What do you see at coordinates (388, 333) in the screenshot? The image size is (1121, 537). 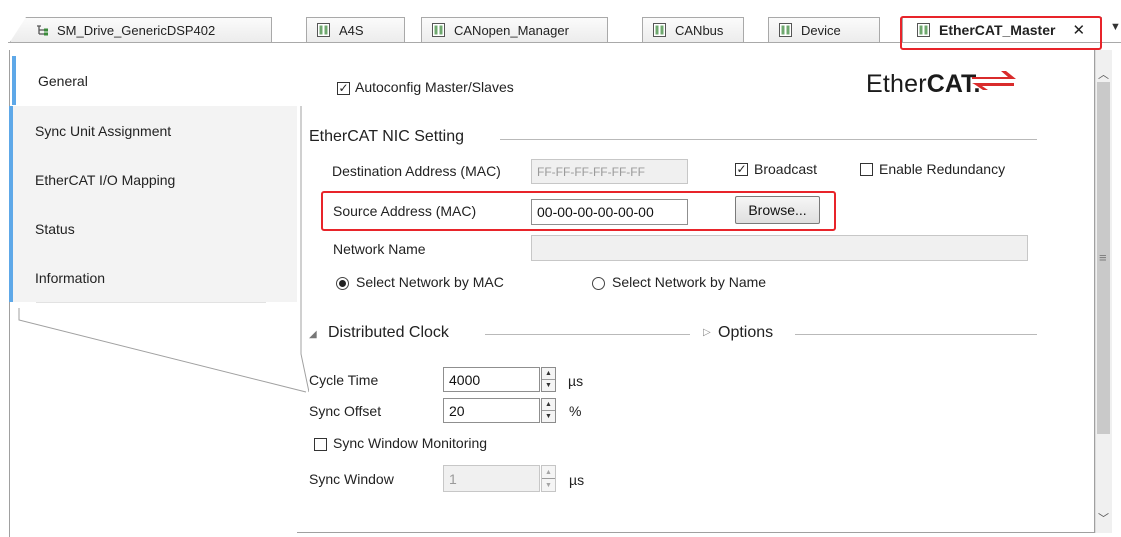 I see `distributed-clock-title: Distributed Clock` at bounding box center [388, 333].